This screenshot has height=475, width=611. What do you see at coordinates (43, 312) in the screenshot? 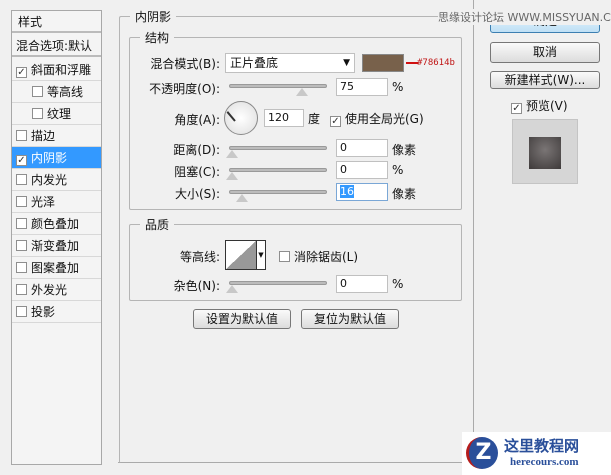
I see `style-item-label: 投影` at bounding box center [43, 312].